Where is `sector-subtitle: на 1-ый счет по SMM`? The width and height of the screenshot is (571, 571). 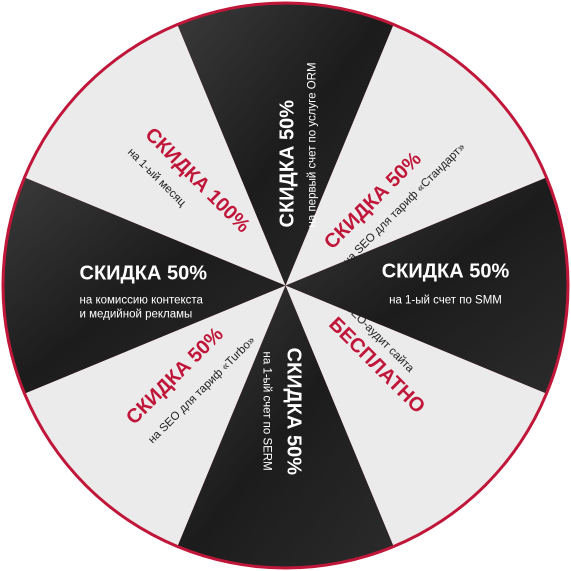 sector-subtitle: на 1-ый счет по SMM is located at coordinates (445, 301).